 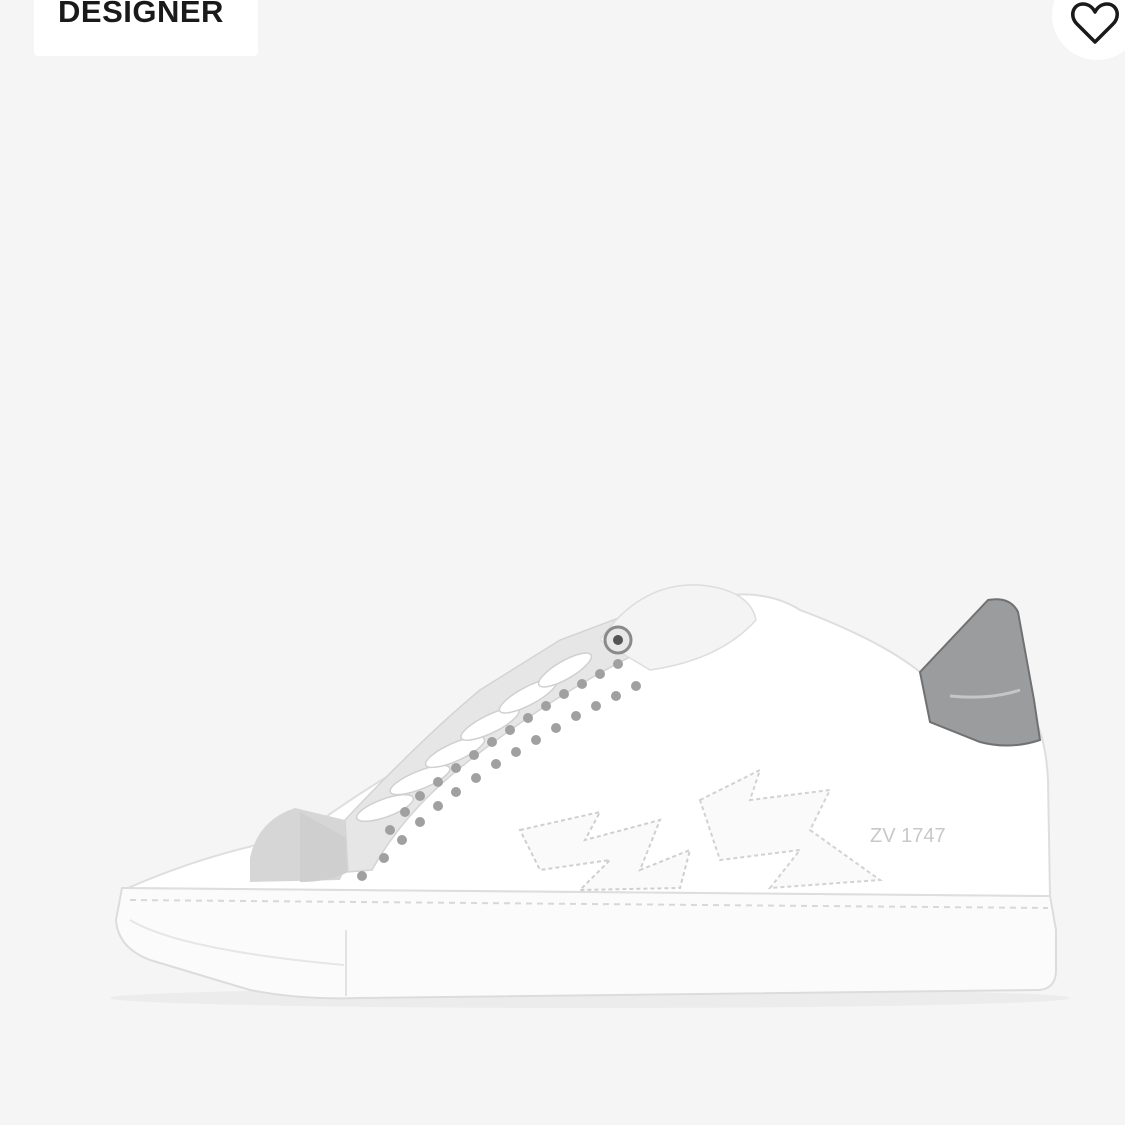 I want to click on designer-badge: DESIGNER, so click(x=146, y=28).